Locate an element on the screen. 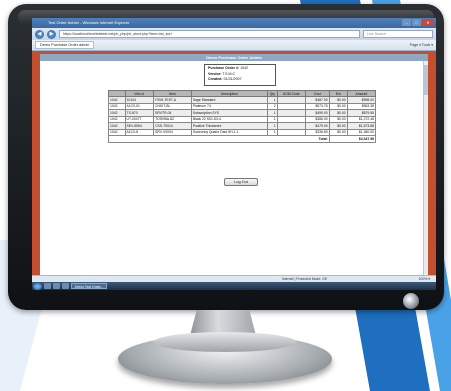  total-label: Total: is located at coordinates (219, 139).